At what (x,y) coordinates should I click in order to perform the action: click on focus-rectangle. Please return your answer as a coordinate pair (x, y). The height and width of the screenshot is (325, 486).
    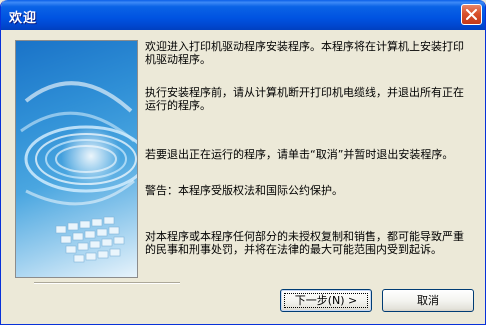
    Looking at the image, I should click on (326, 300).